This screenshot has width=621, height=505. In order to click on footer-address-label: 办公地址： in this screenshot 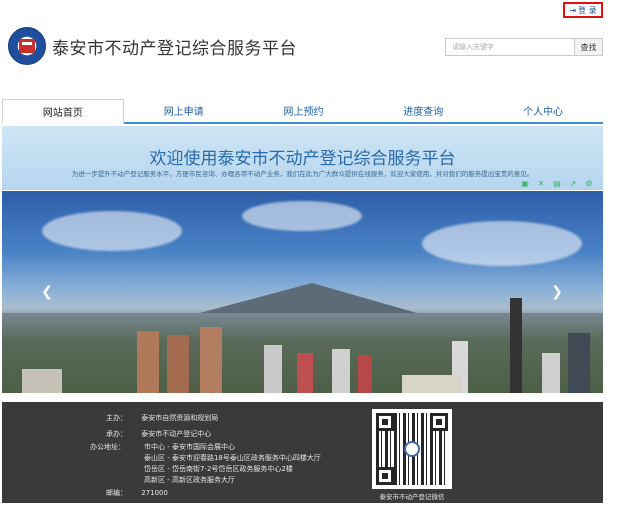, I will do `click(107, 447)`.